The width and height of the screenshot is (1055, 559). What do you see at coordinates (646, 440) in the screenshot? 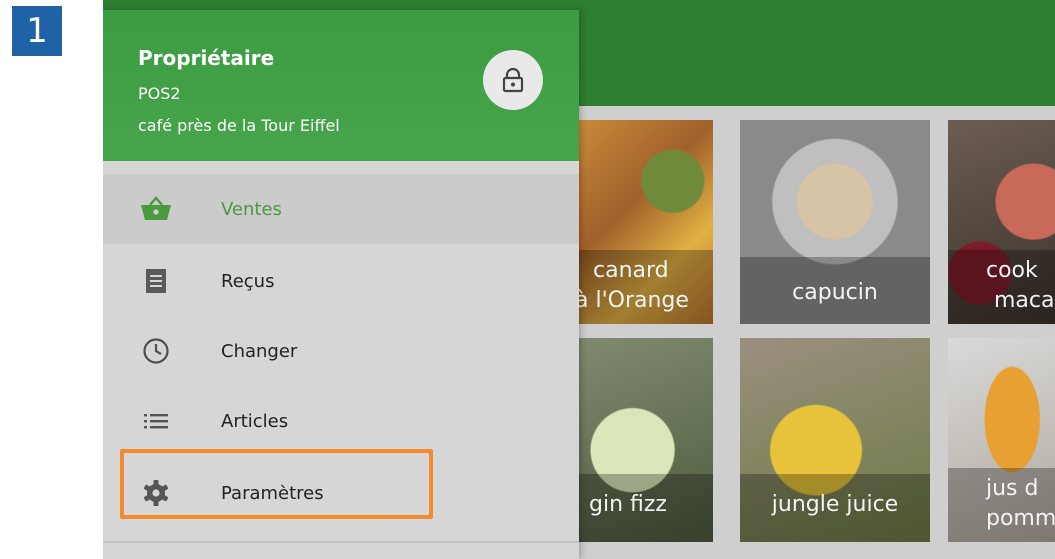
I see `product-tile: gin fizz` at bounding box center [646, 440].